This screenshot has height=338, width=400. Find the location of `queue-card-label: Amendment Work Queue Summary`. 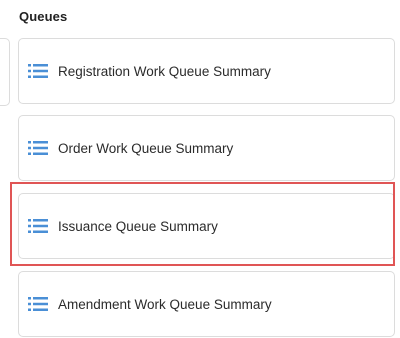

queue-card-label: Amendment Work Queue Summary is located at coordinates (165, 304).